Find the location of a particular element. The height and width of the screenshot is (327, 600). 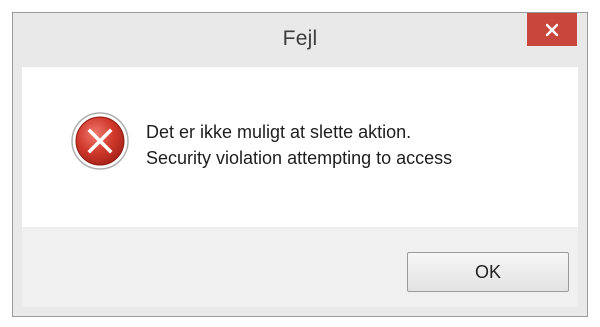

close-icon is located at coordinates (552, 29).